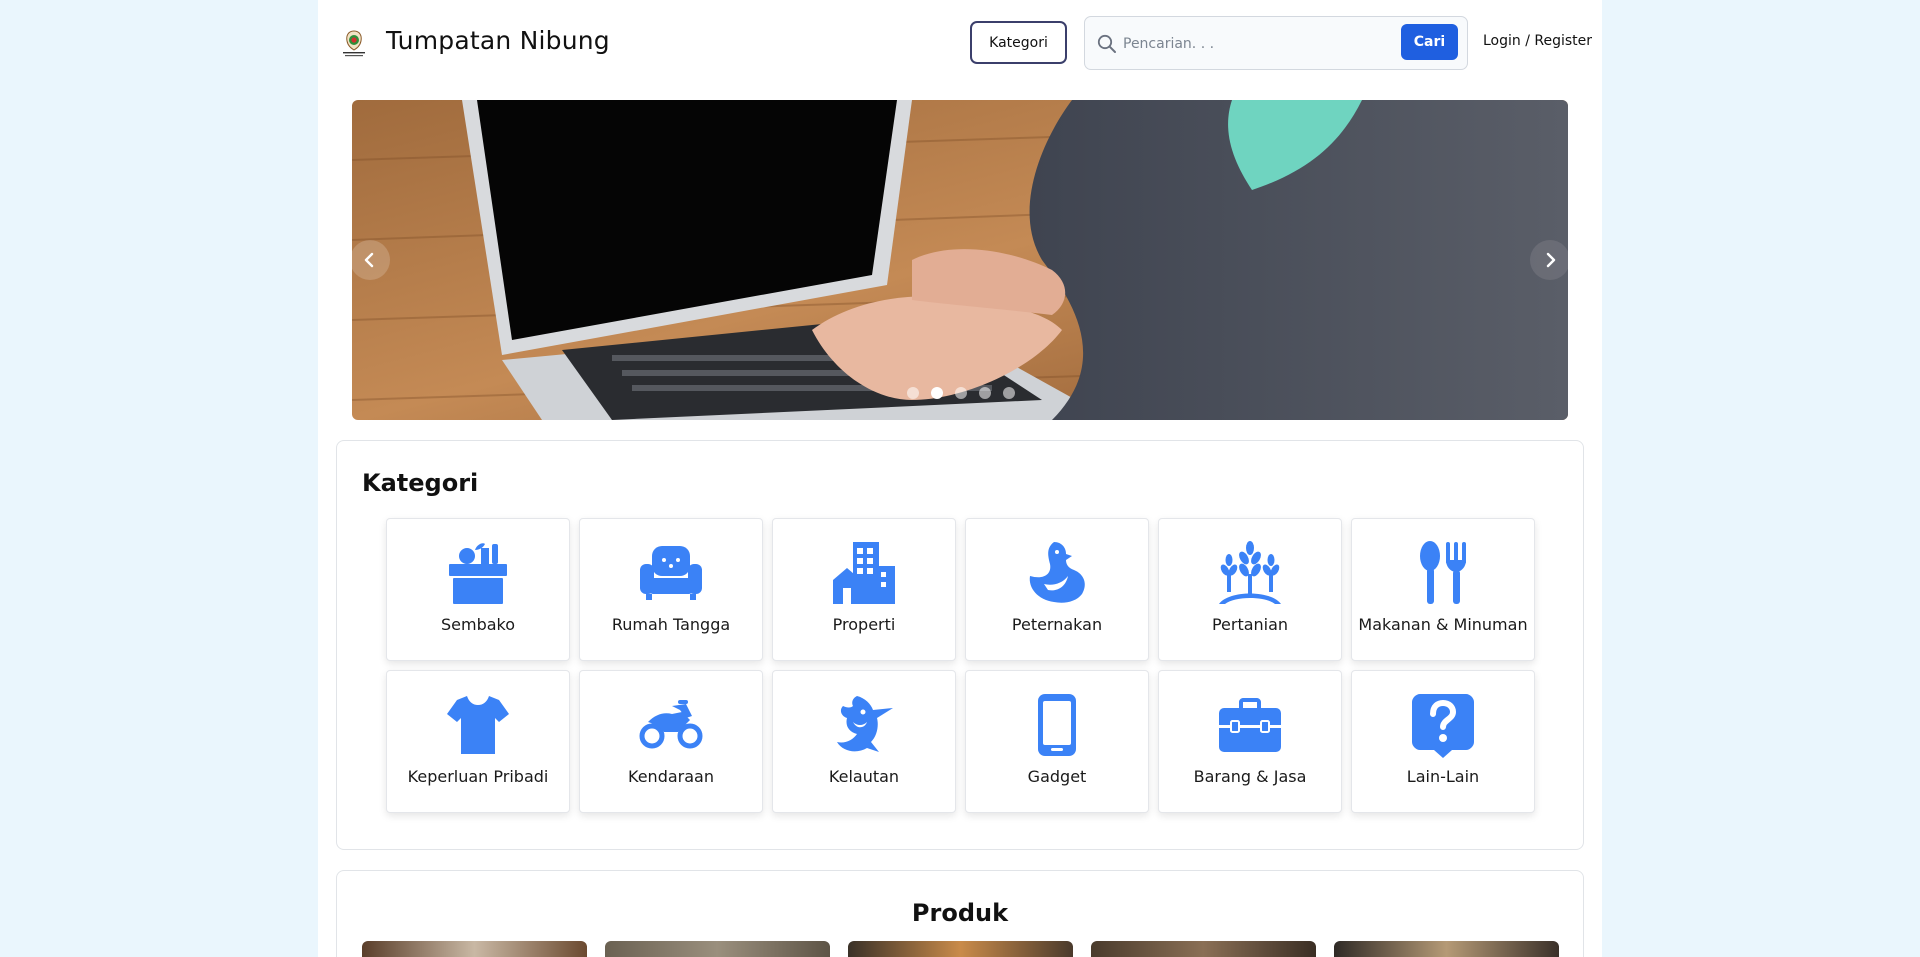 Image resolution: width=1920 pixels, height=957 pixels. What do you see at coordinates (1537, 41) in the screenshot?
I see `login-register-link: Login / Register` at bounding box center [1537, 41].